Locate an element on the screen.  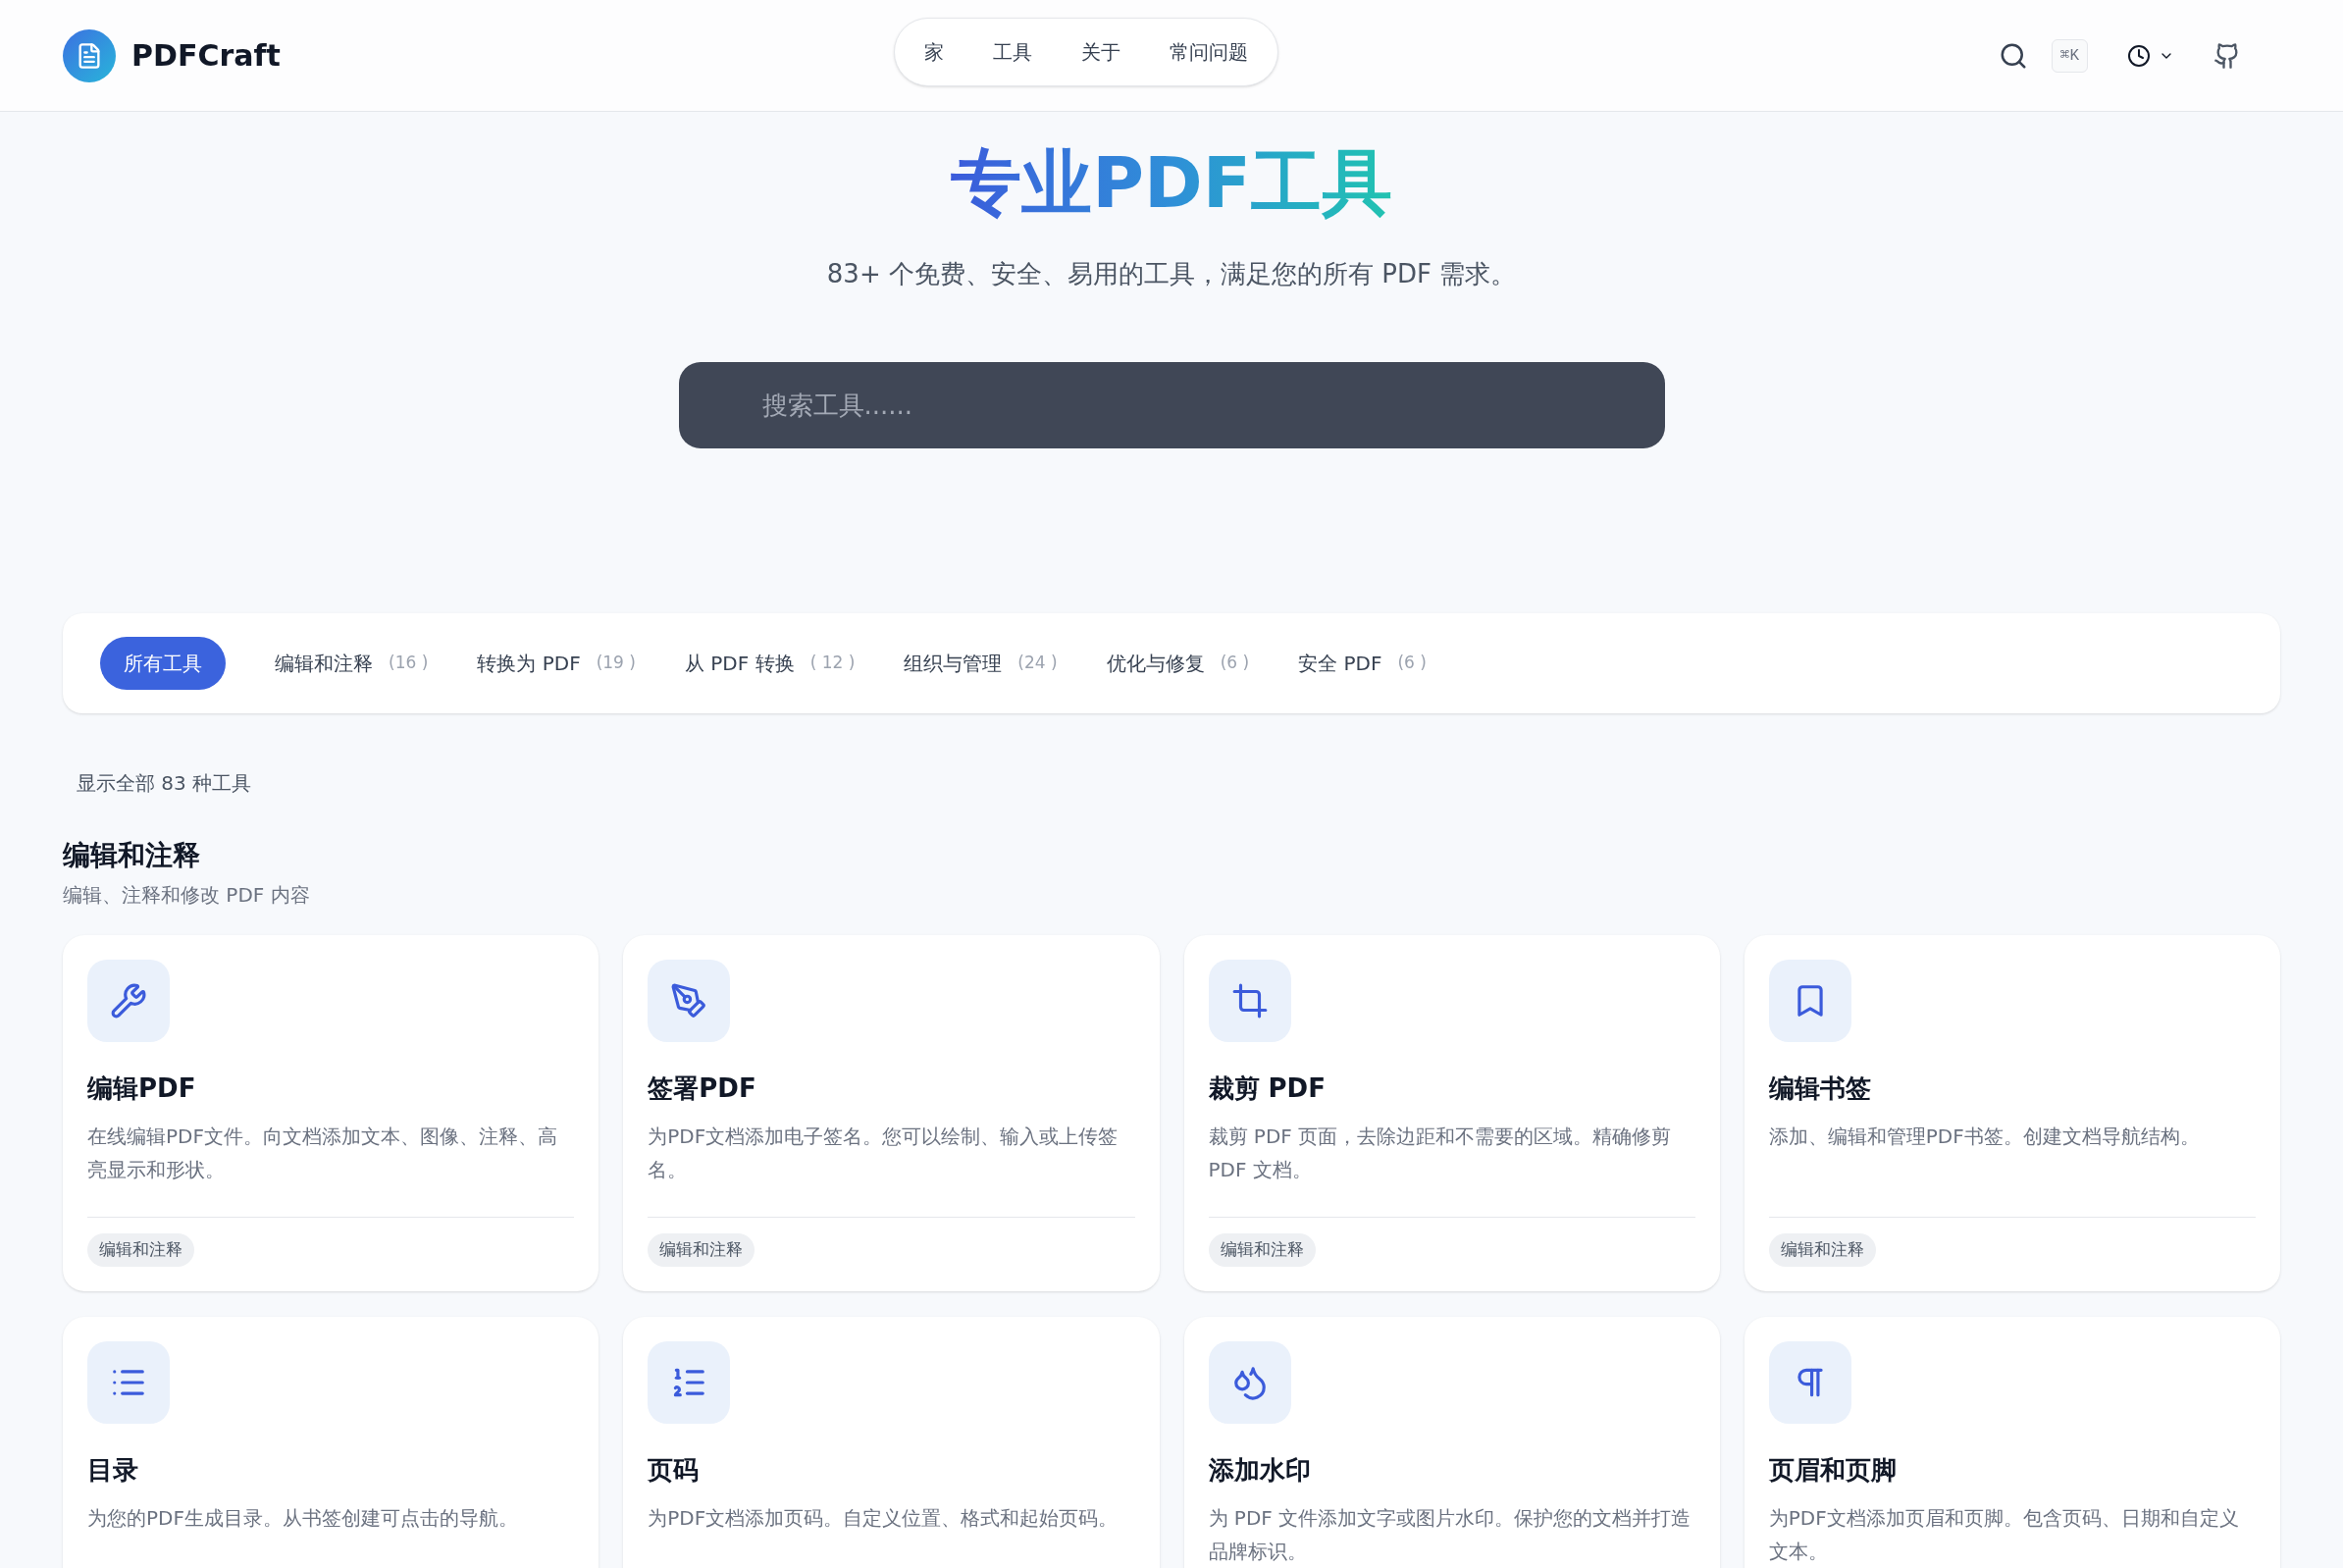
section-title: 编辑和注释 is located at coordinates (132, 855).